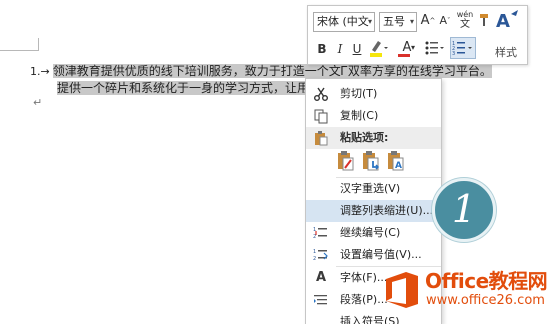  Describe the element at coordinates (485, 300) in the screenshot. I see `watermark-url: www.office26.com` at that location.